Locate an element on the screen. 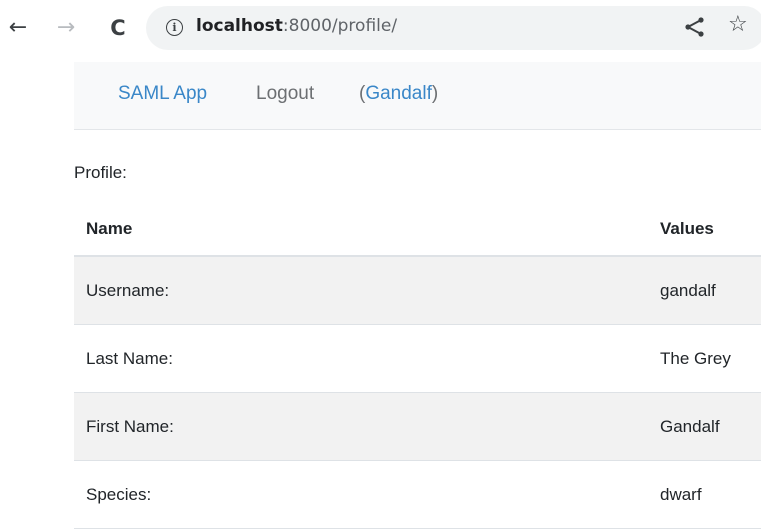  field-name: Username: is located at coordinates (361, 290).